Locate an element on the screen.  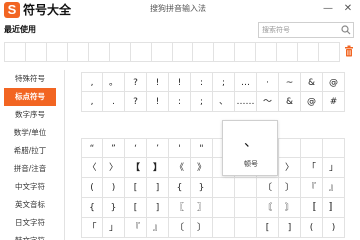
symbol-cell: . is located at coordinates (114, 102).